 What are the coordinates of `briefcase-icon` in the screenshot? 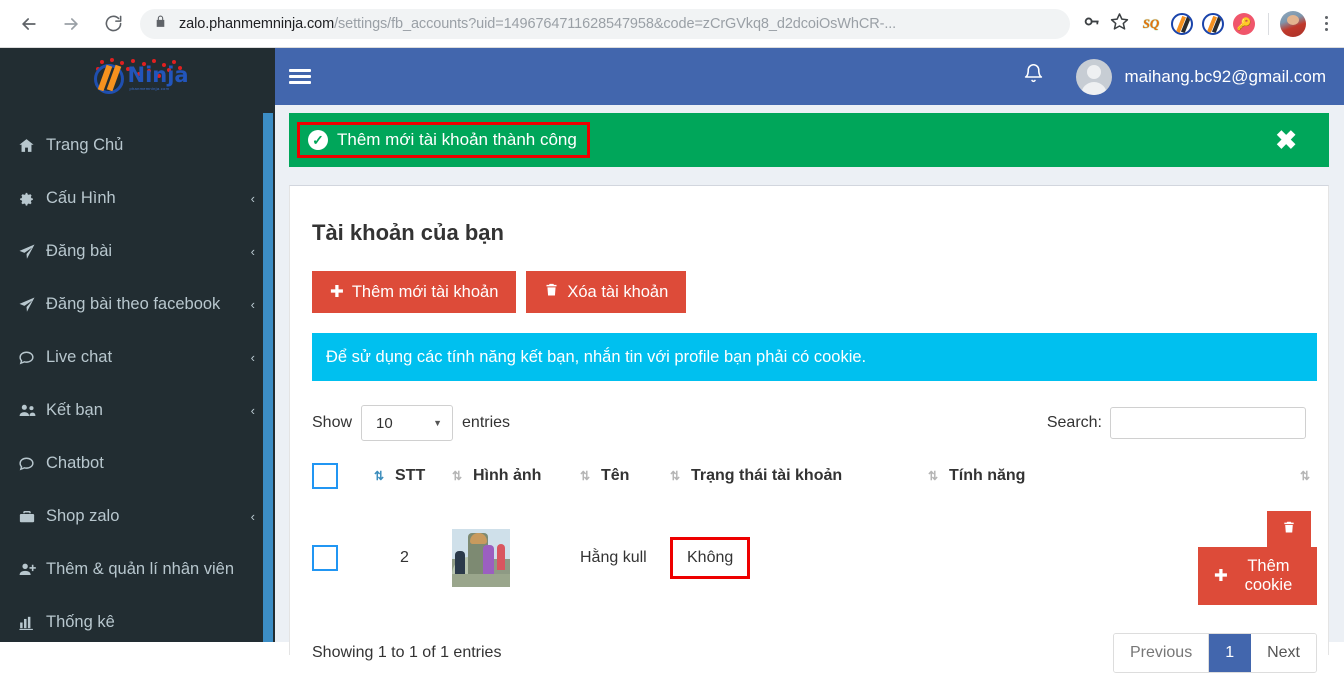 It's located at (32, 517).